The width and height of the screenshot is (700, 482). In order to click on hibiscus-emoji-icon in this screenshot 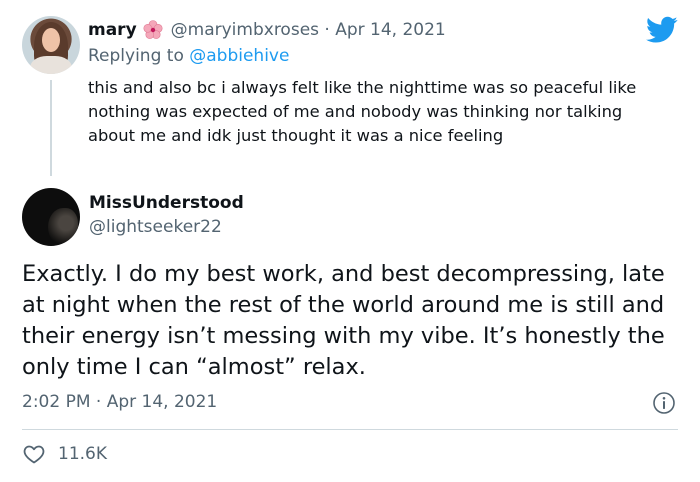, I will do `click(153, 29)`.